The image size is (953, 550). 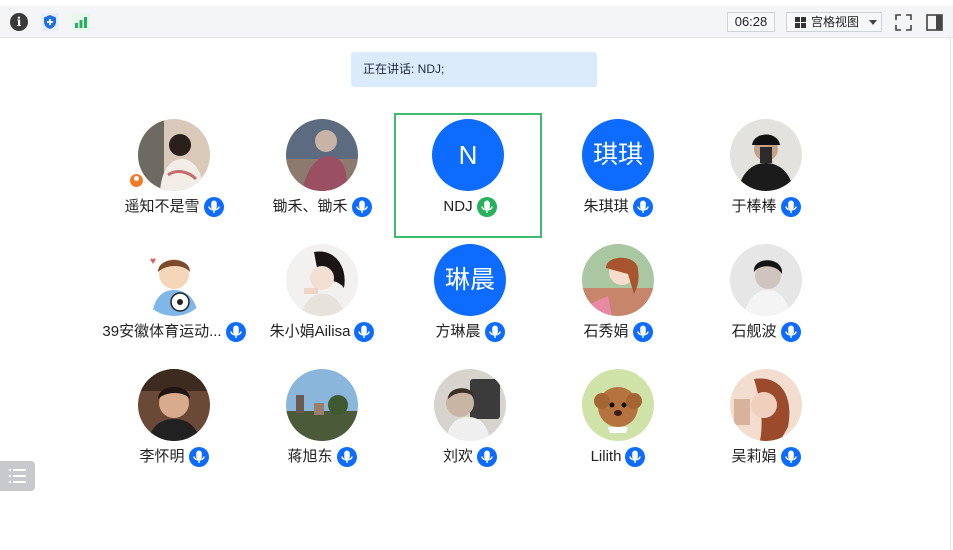 I want to click on participant-tile: 刘欢, so click(x=470, y=425).